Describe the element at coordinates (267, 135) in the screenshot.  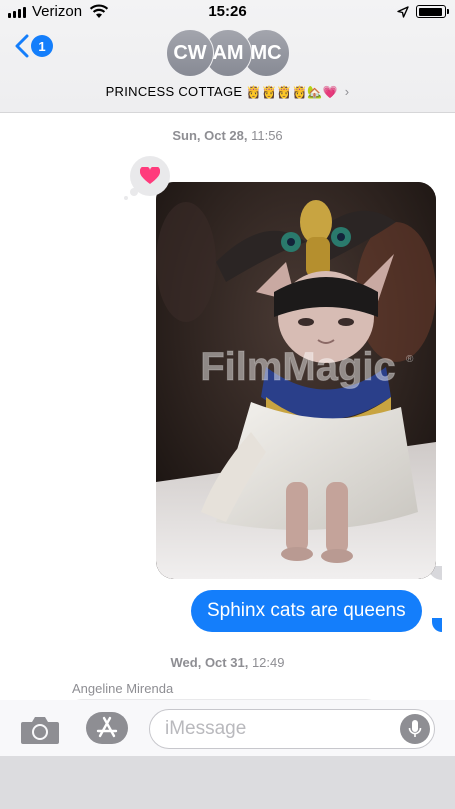
I see `timestamp-time: 11:56` at that location.